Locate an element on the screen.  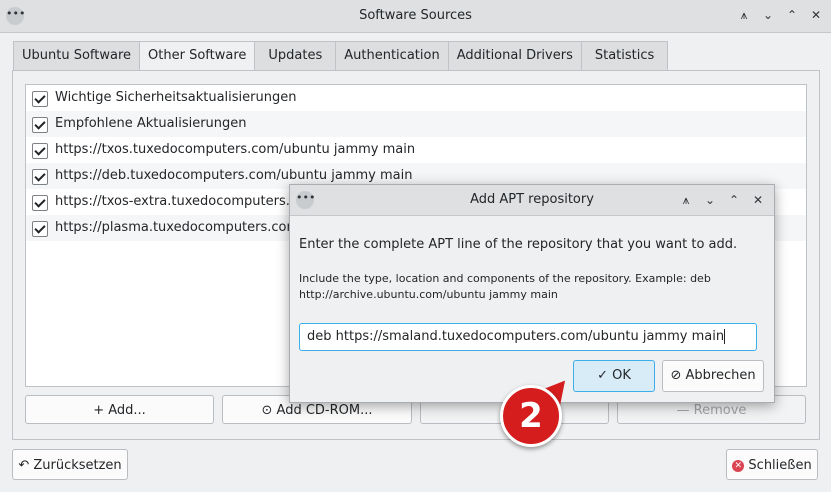
close-button: ✕ Schließen is located at coordinates (772, 464).